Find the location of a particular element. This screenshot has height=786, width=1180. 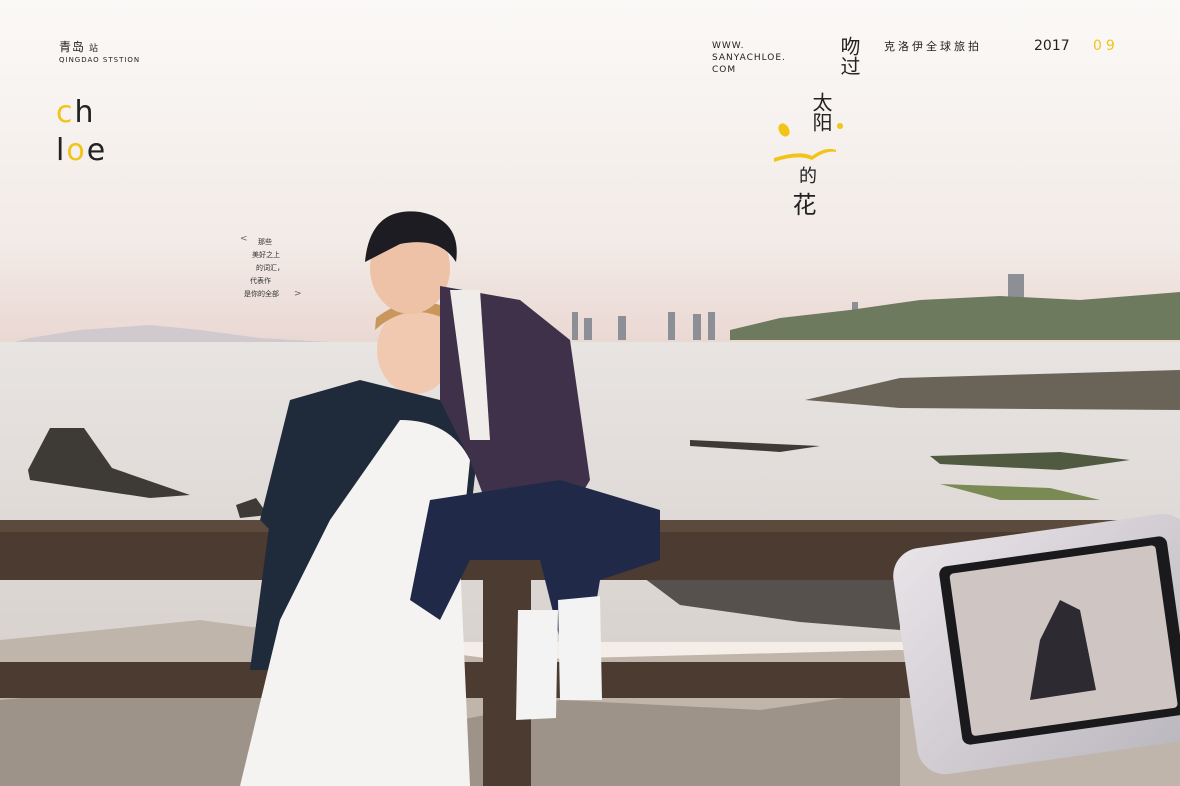

poem-line: 美好之上 is located at coordinates (266, 255).